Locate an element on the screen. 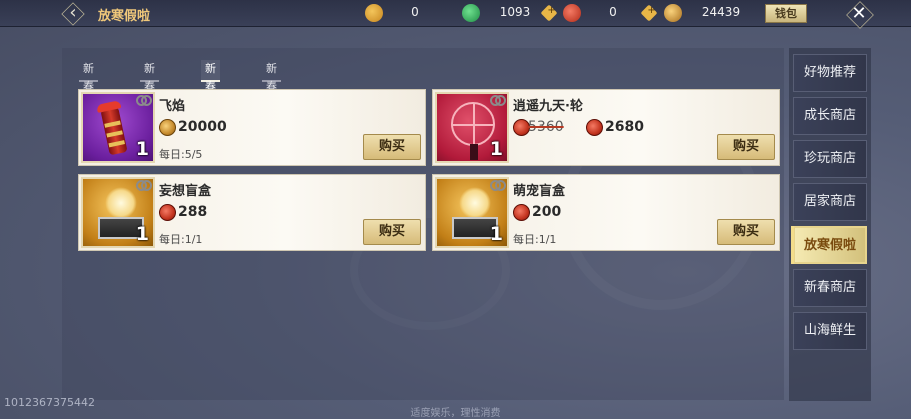 This screenshot has width=911, height=419. tab-new-year-growth: 新春成长 is located at coordinates (271, 94).